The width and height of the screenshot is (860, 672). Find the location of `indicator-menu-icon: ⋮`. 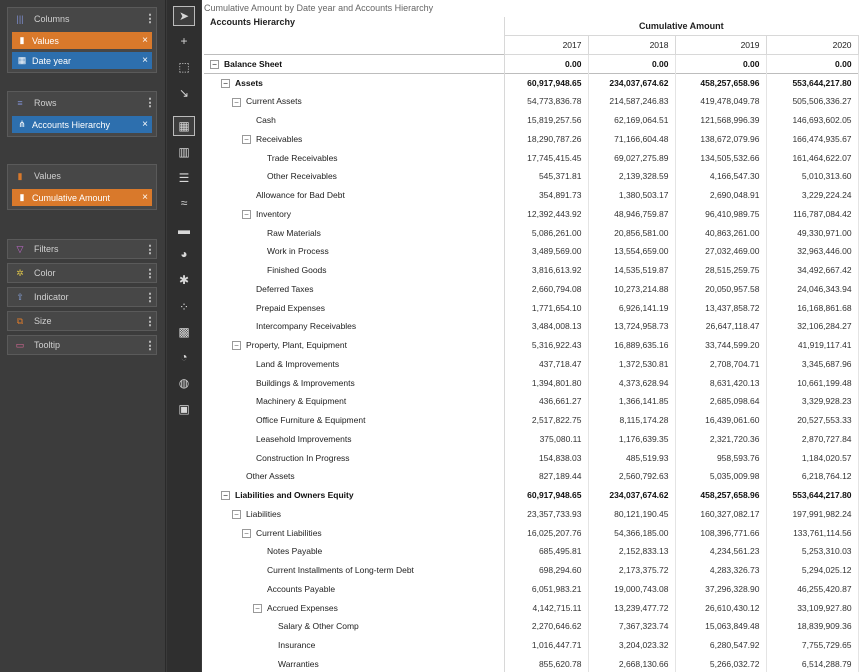

indicator-menu-icon: ⋮ is located at coordinates (150, 297).